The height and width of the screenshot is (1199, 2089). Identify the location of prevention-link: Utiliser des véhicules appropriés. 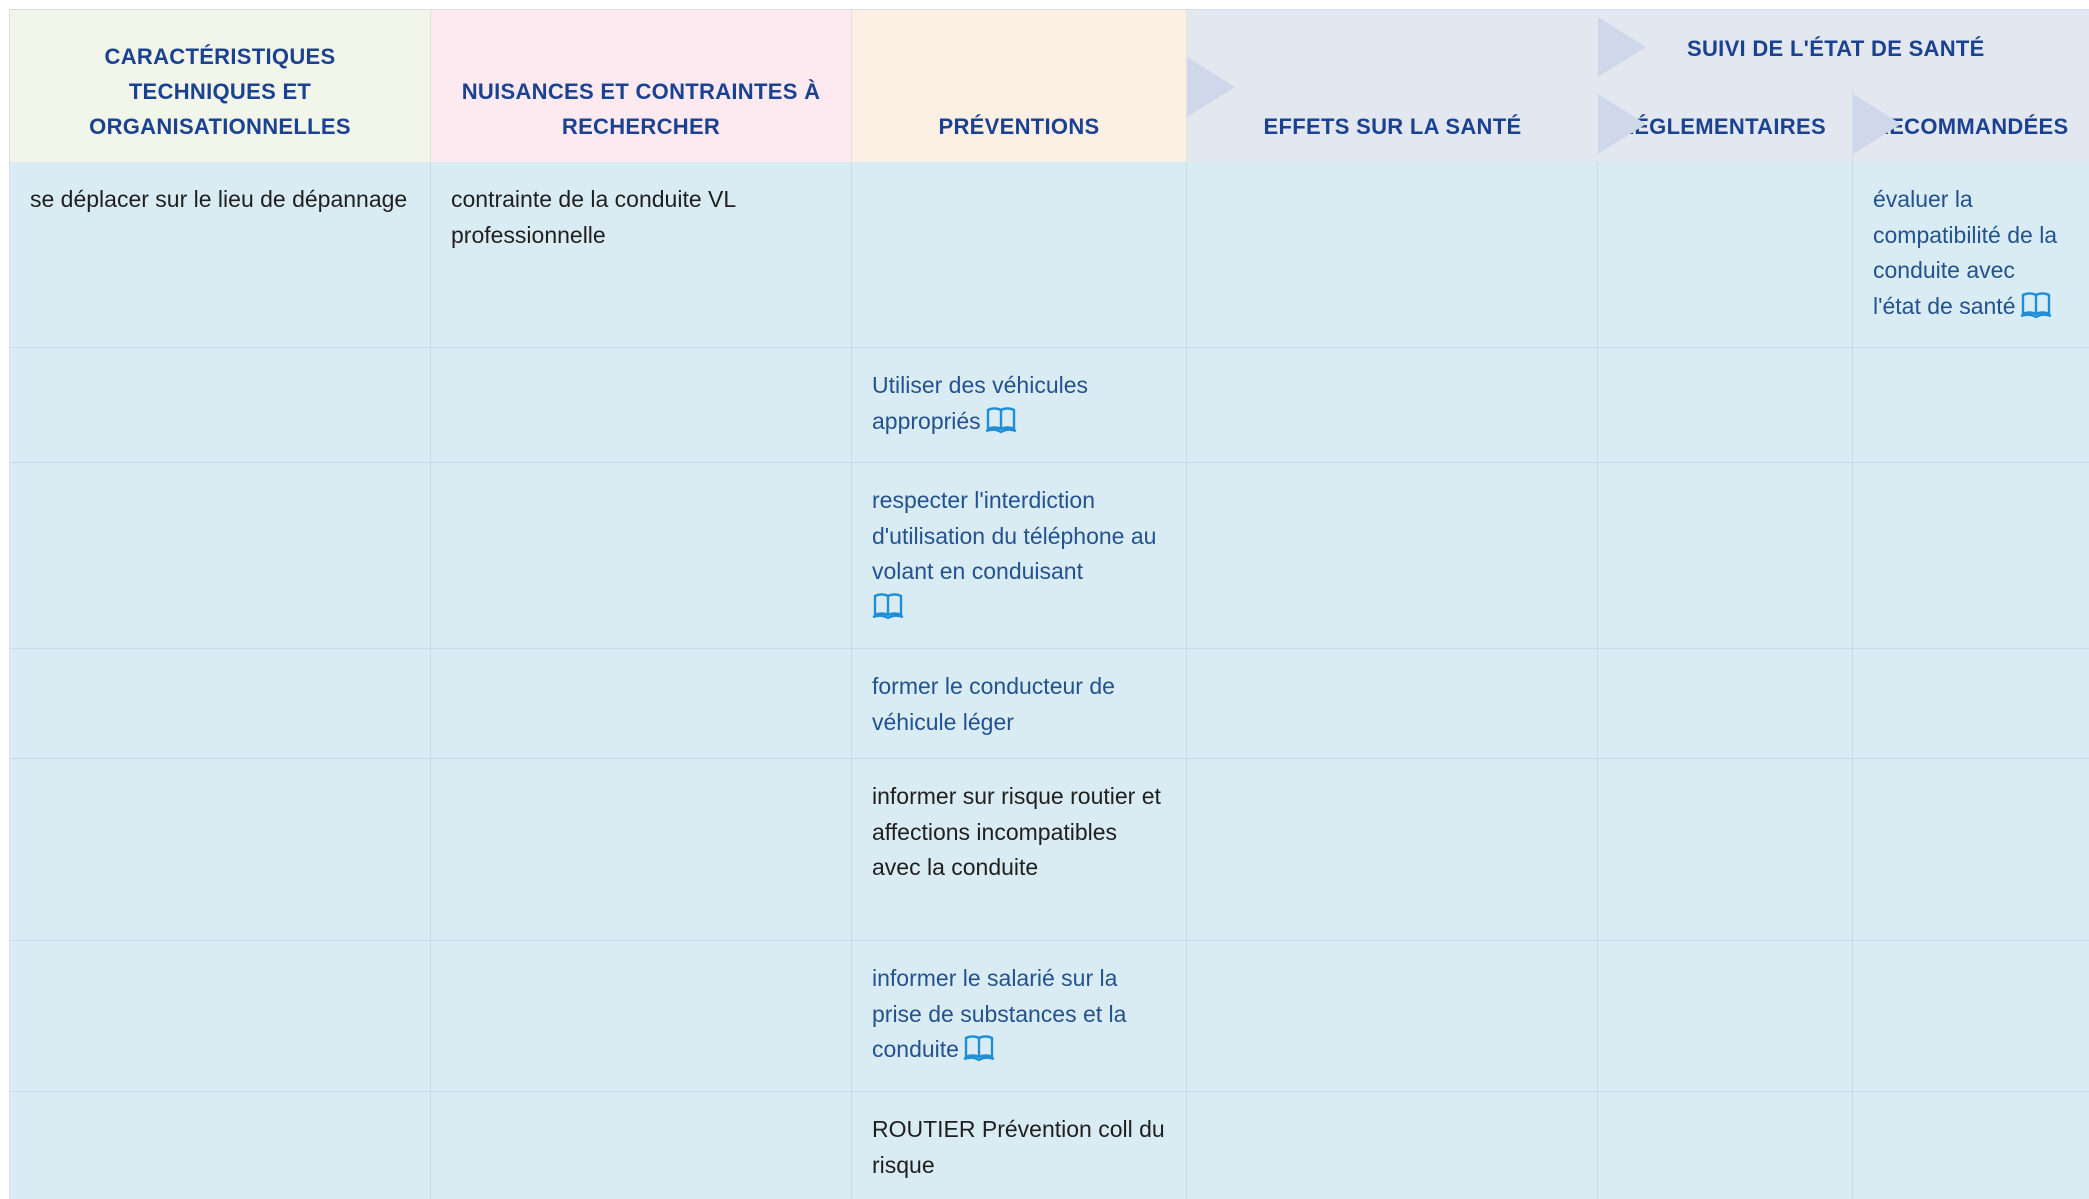
(980, 403).